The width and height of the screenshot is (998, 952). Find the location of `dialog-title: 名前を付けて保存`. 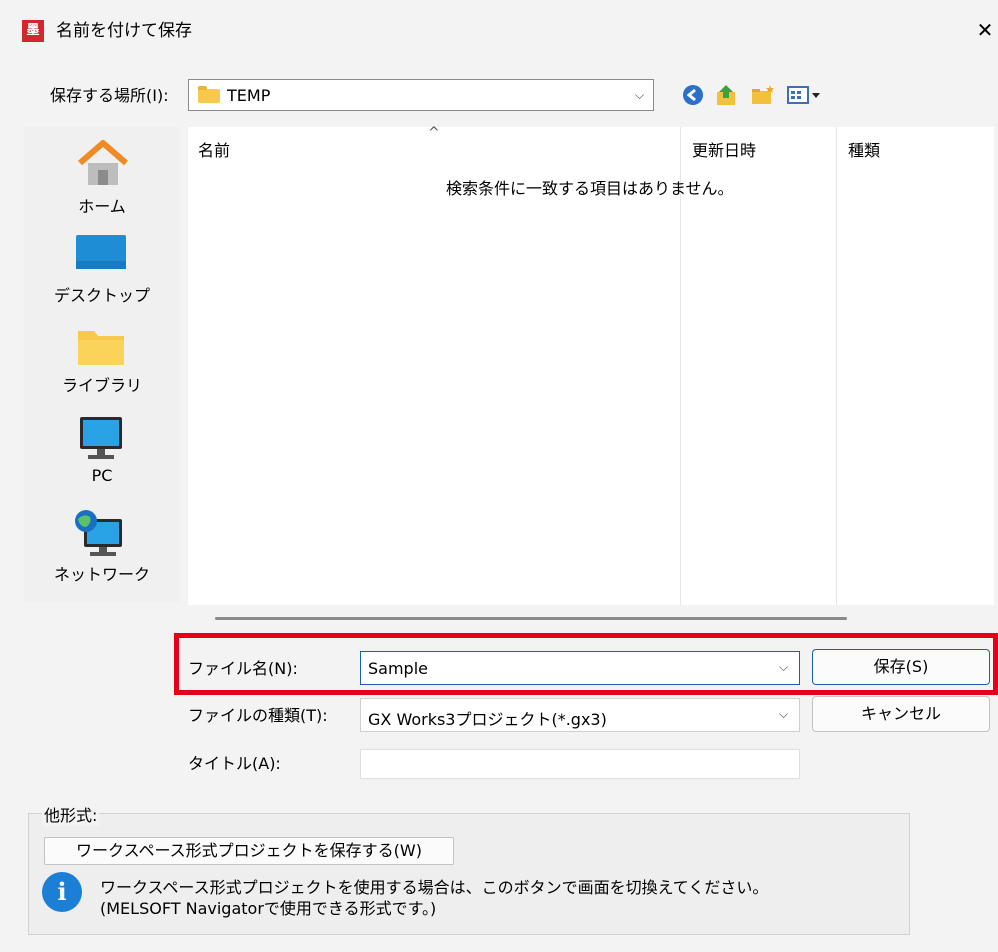

dialog-title: 名前を付けて保存 is located at coordinates (124, 31).